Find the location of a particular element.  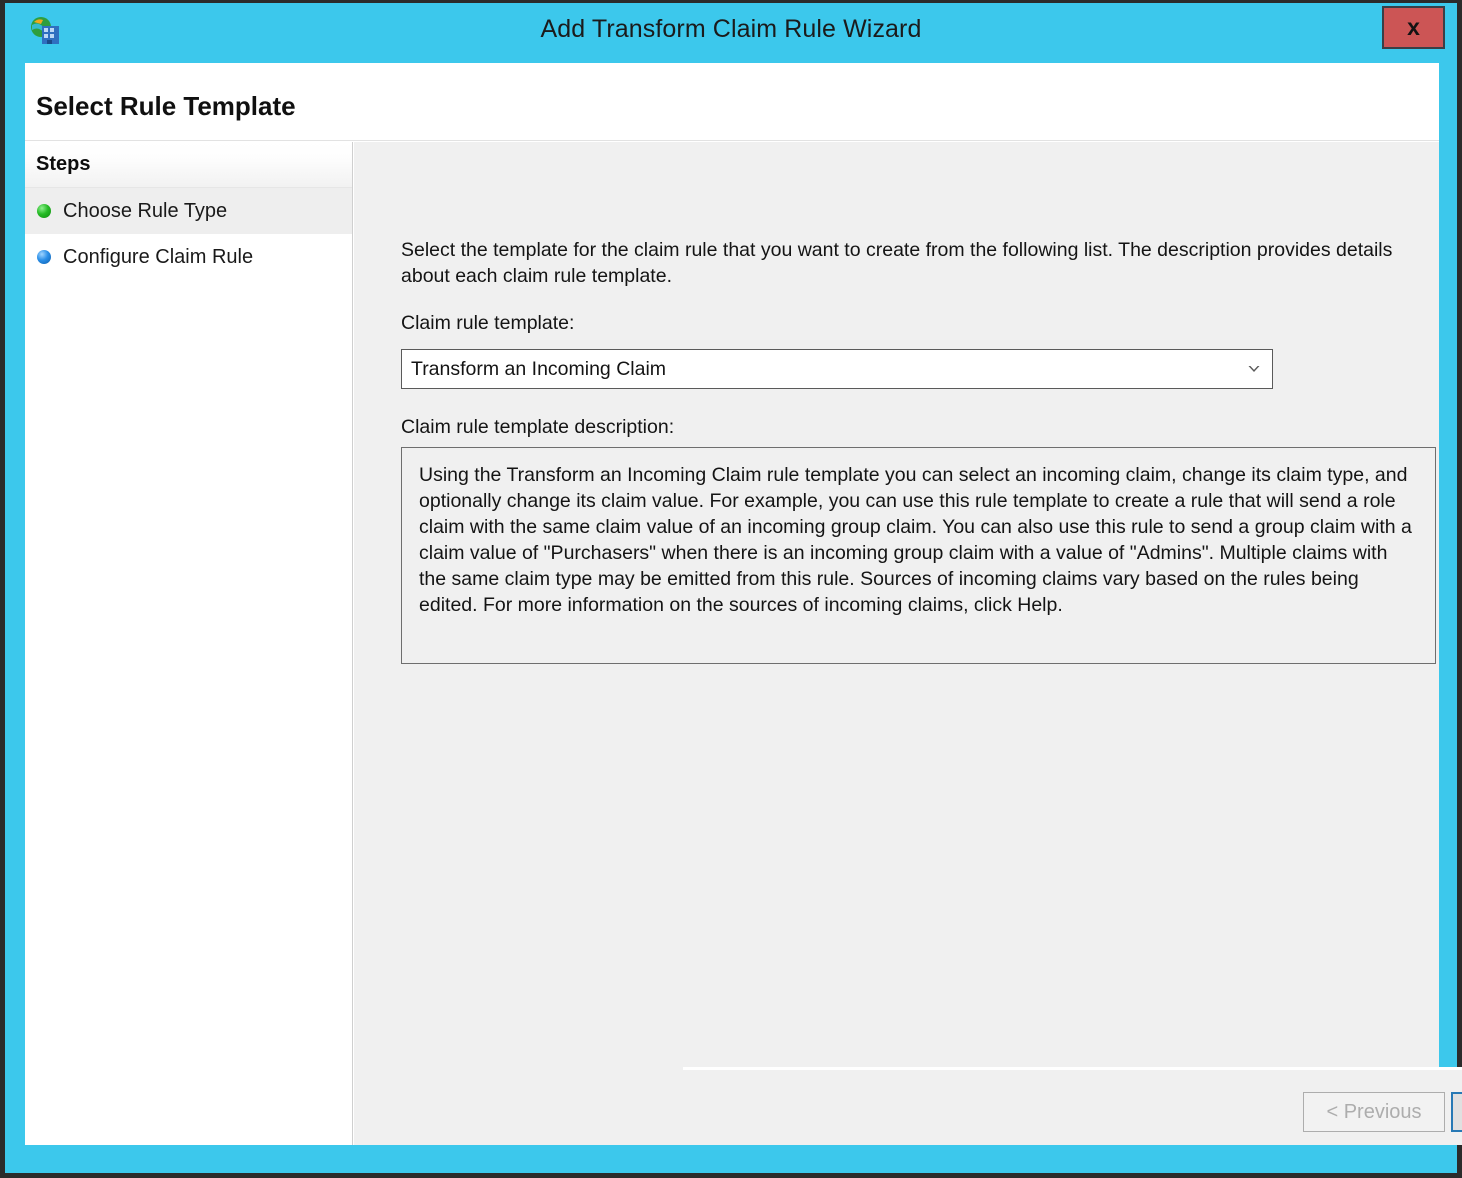

page-title: Select Rule Template is located at coordinates (166, 106).